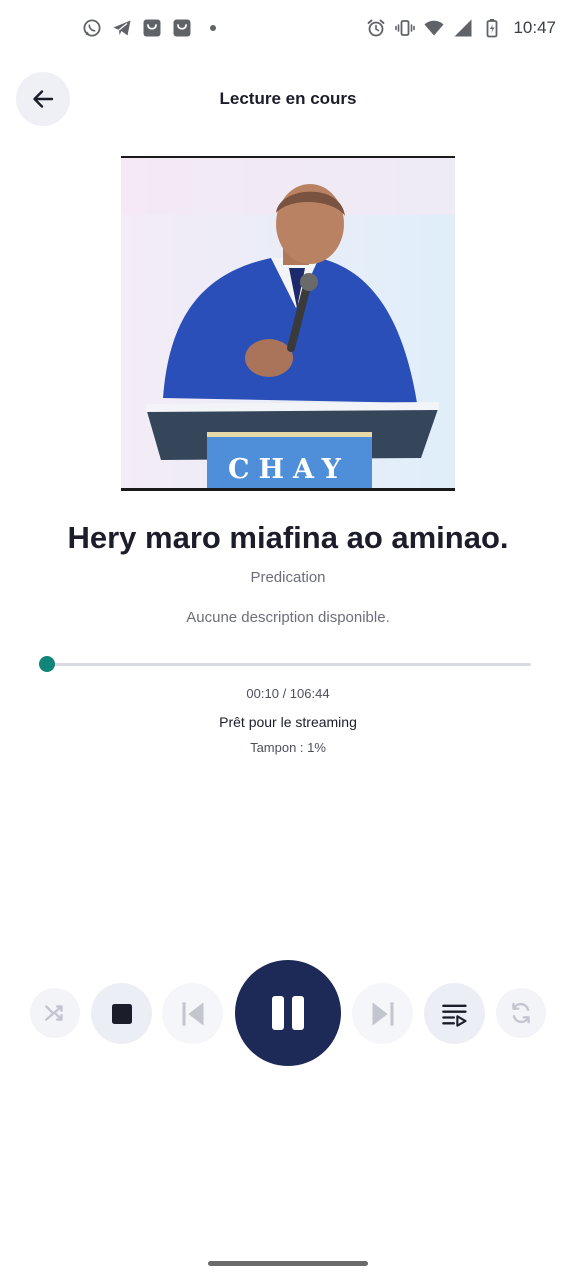  Describe the element at coordinates (288, 98) in the screenshot. I see `page-title: Lecture en cours` at that location.